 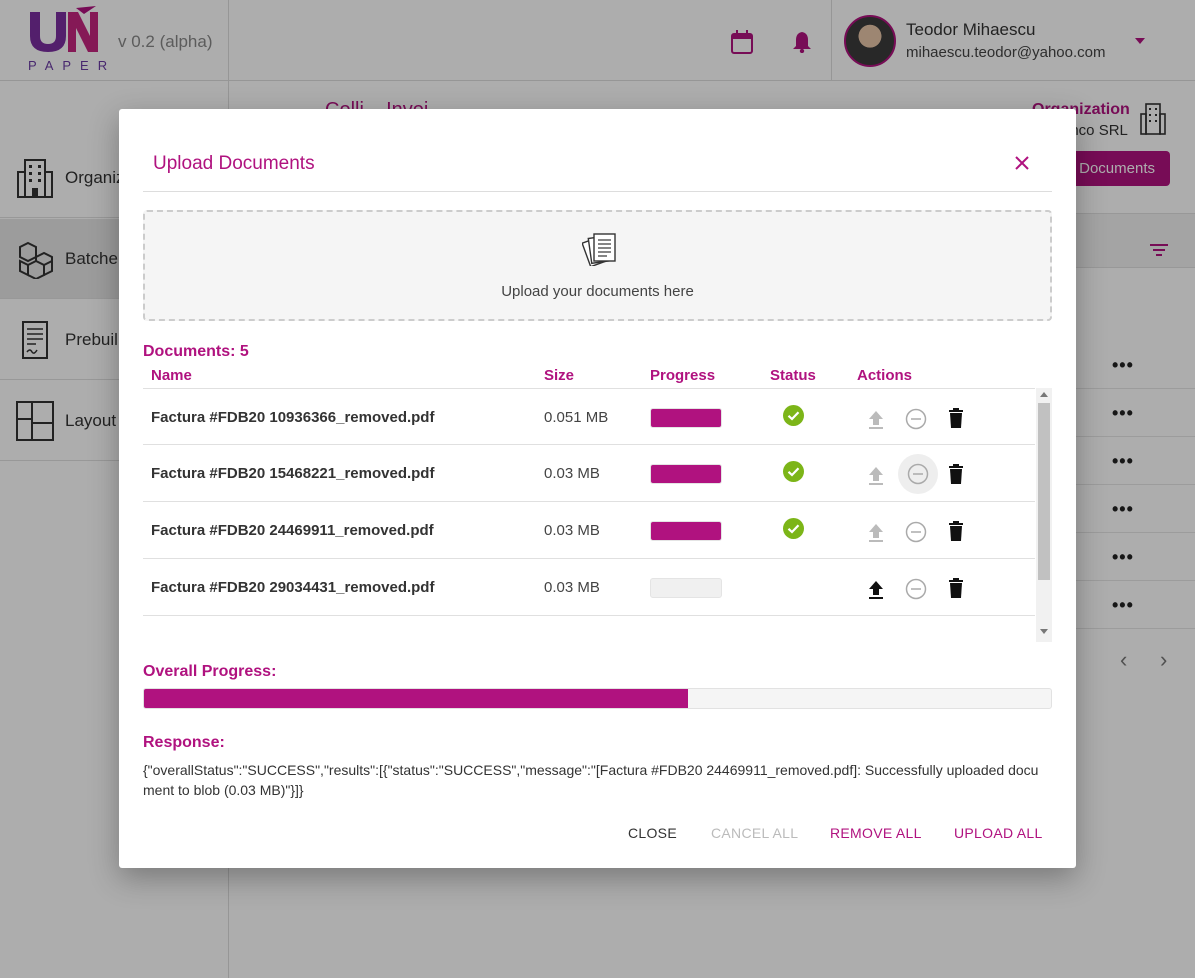 I want to click on overall-progress-fill, so click(x=416, y=698).